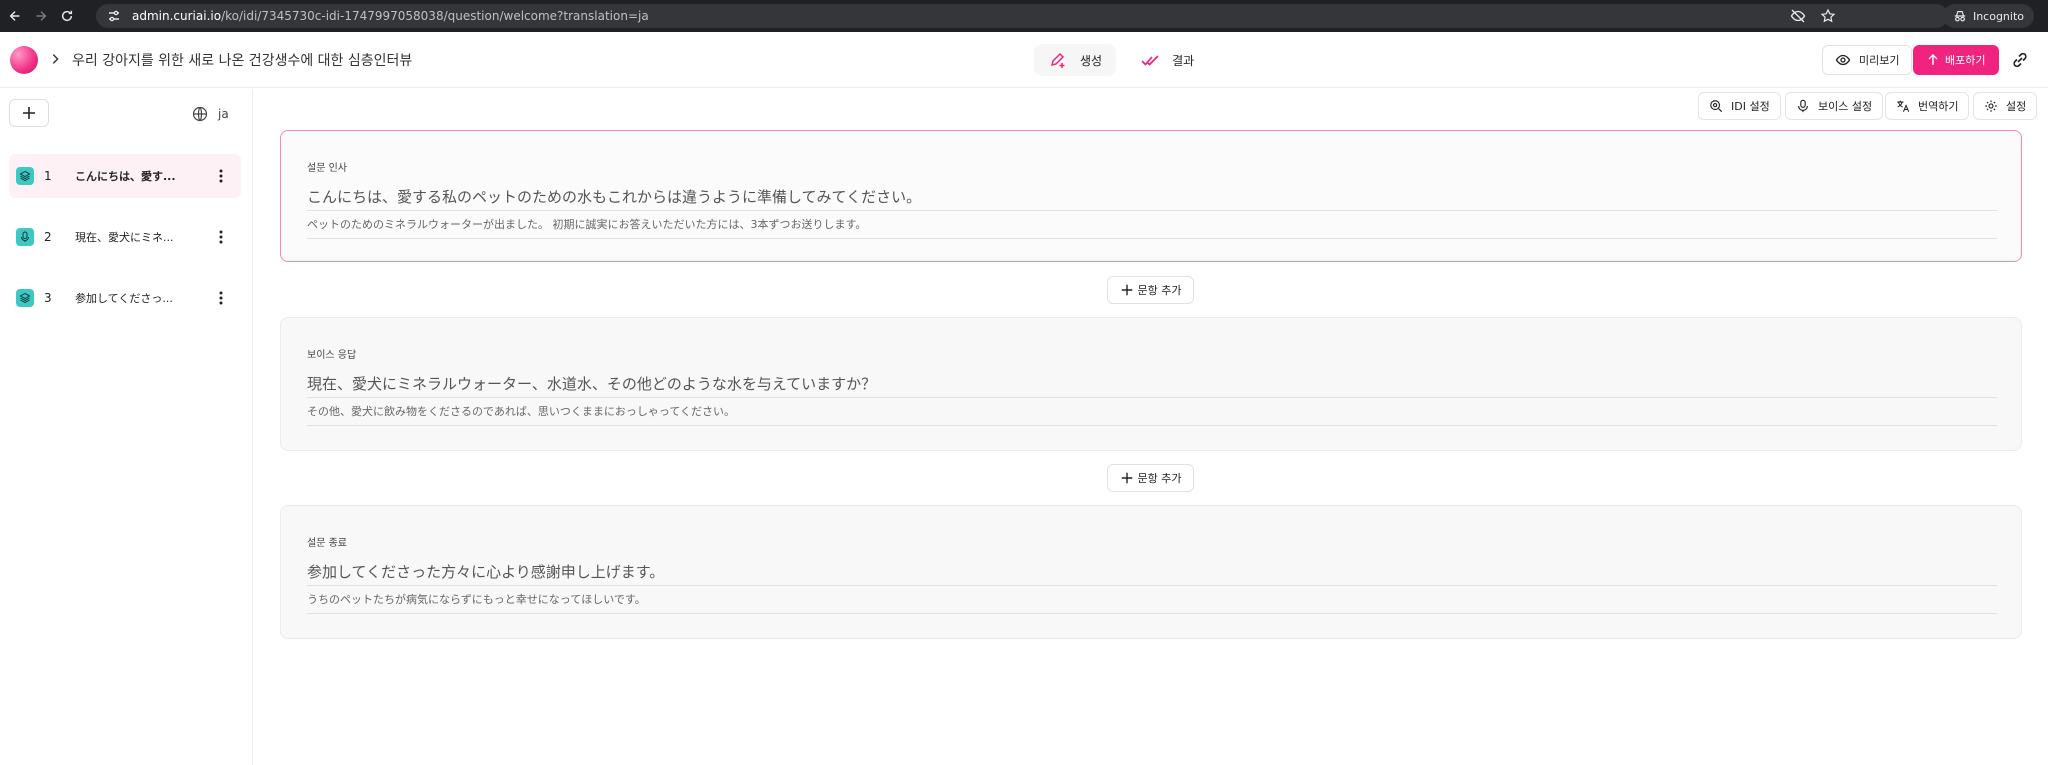 Image resolution: width=2048 pixels, height=765 pixels. I want to click on card-type-label: 설문 종료, so click(327, 543).